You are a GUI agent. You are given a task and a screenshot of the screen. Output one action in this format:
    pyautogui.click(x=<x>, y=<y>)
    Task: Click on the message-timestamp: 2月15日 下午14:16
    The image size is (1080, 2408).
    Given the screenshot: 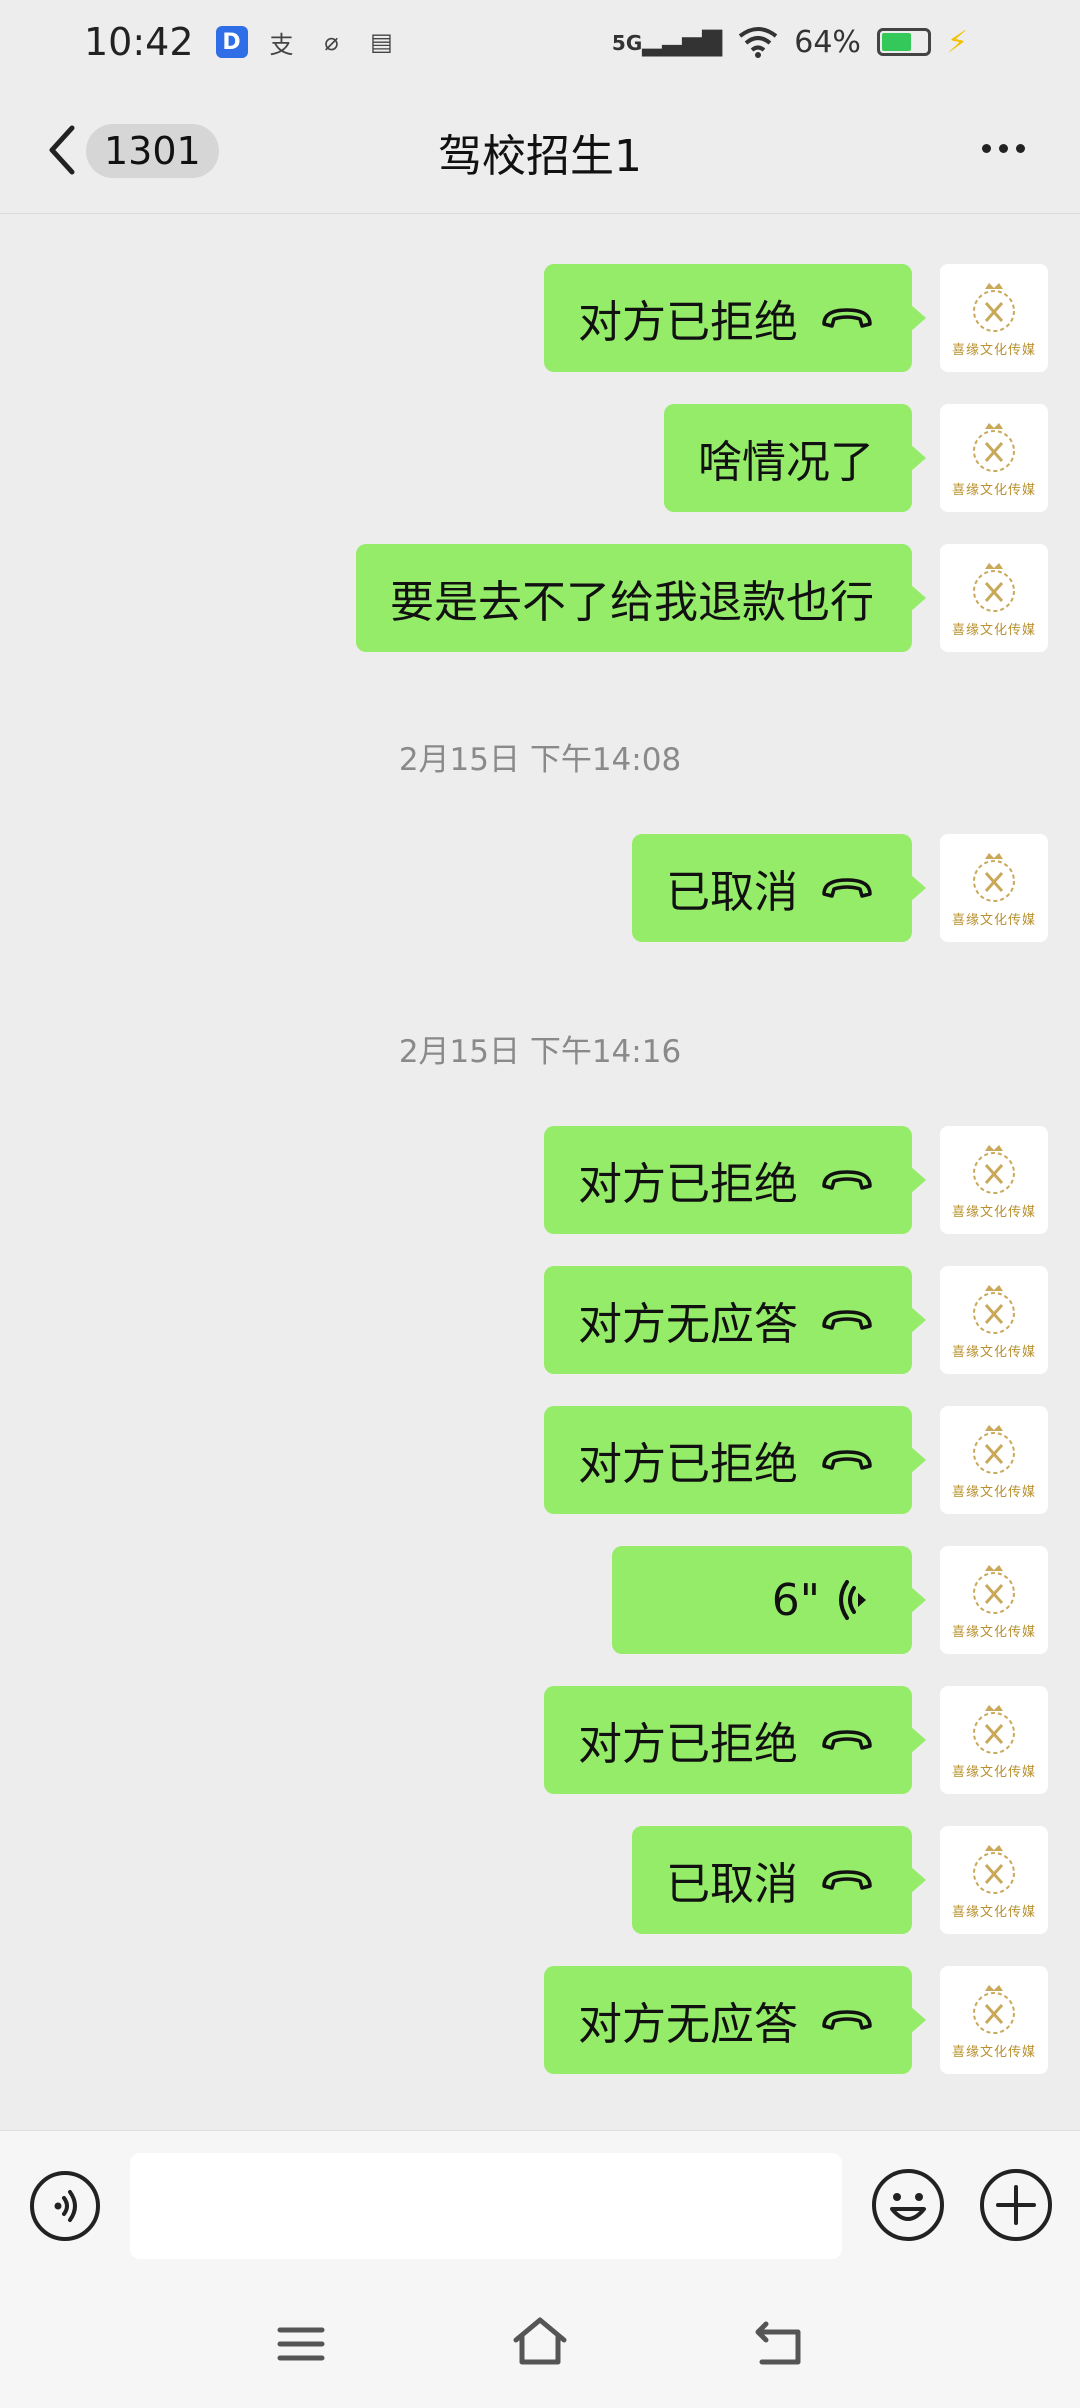 What is the action you would take?
    pyautogui.click(x=540, y=1052)
    